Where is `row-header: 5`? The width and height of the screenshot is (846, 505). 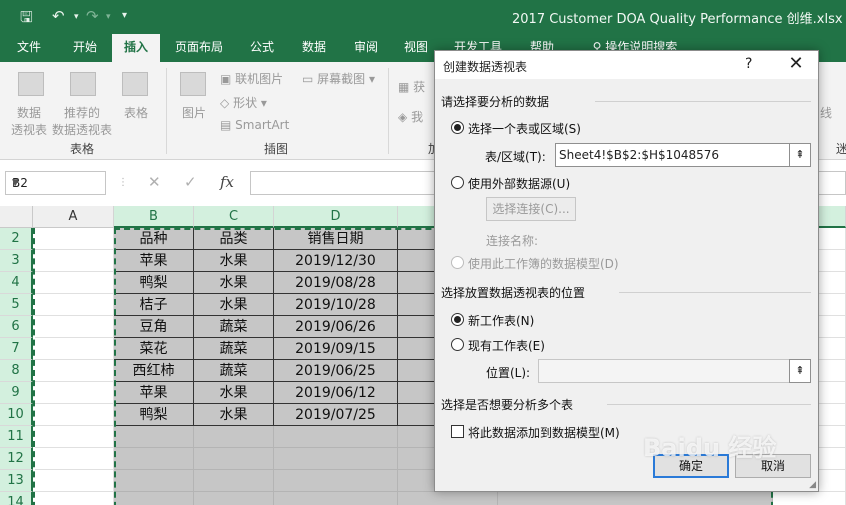 row-header: 5 is located at coordinates (16, 305).